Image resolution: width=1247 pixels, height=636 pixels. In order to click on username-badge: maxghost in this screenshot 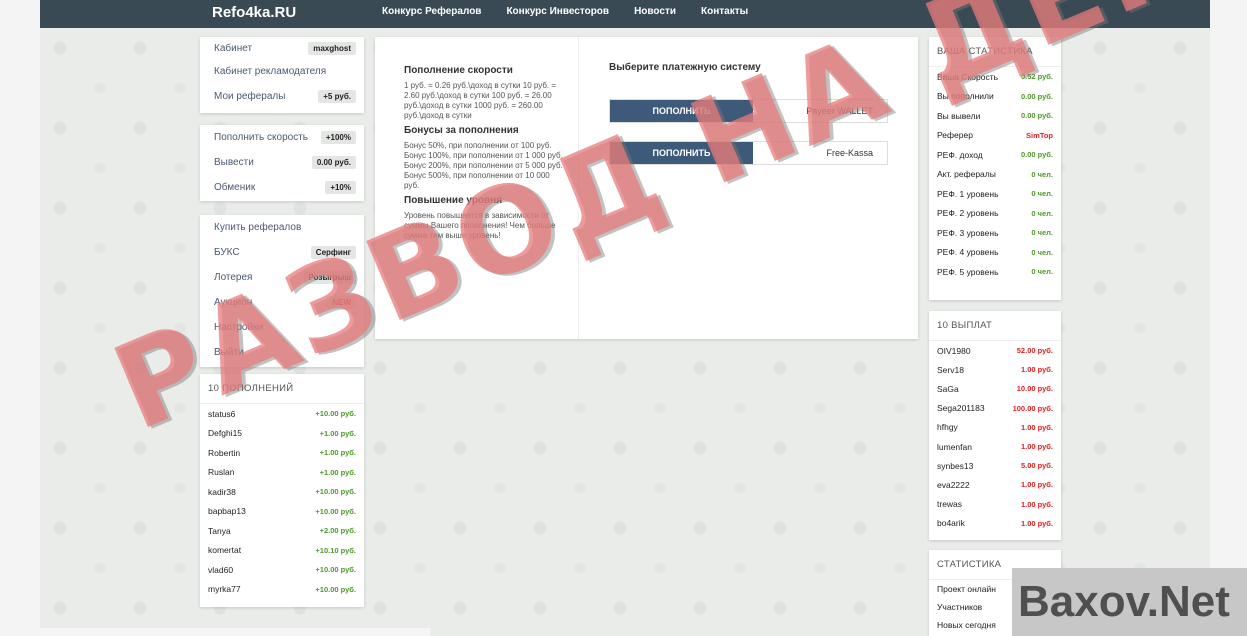, I will do `click(332, 48)`.